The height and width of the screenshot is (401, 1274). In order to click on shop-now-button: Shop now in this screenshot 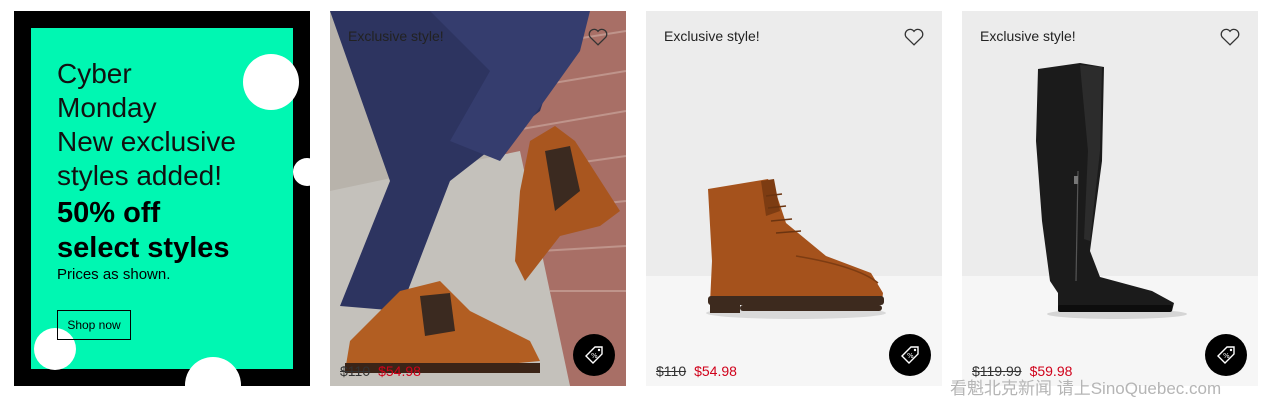, I will do `click(94, 325)`.